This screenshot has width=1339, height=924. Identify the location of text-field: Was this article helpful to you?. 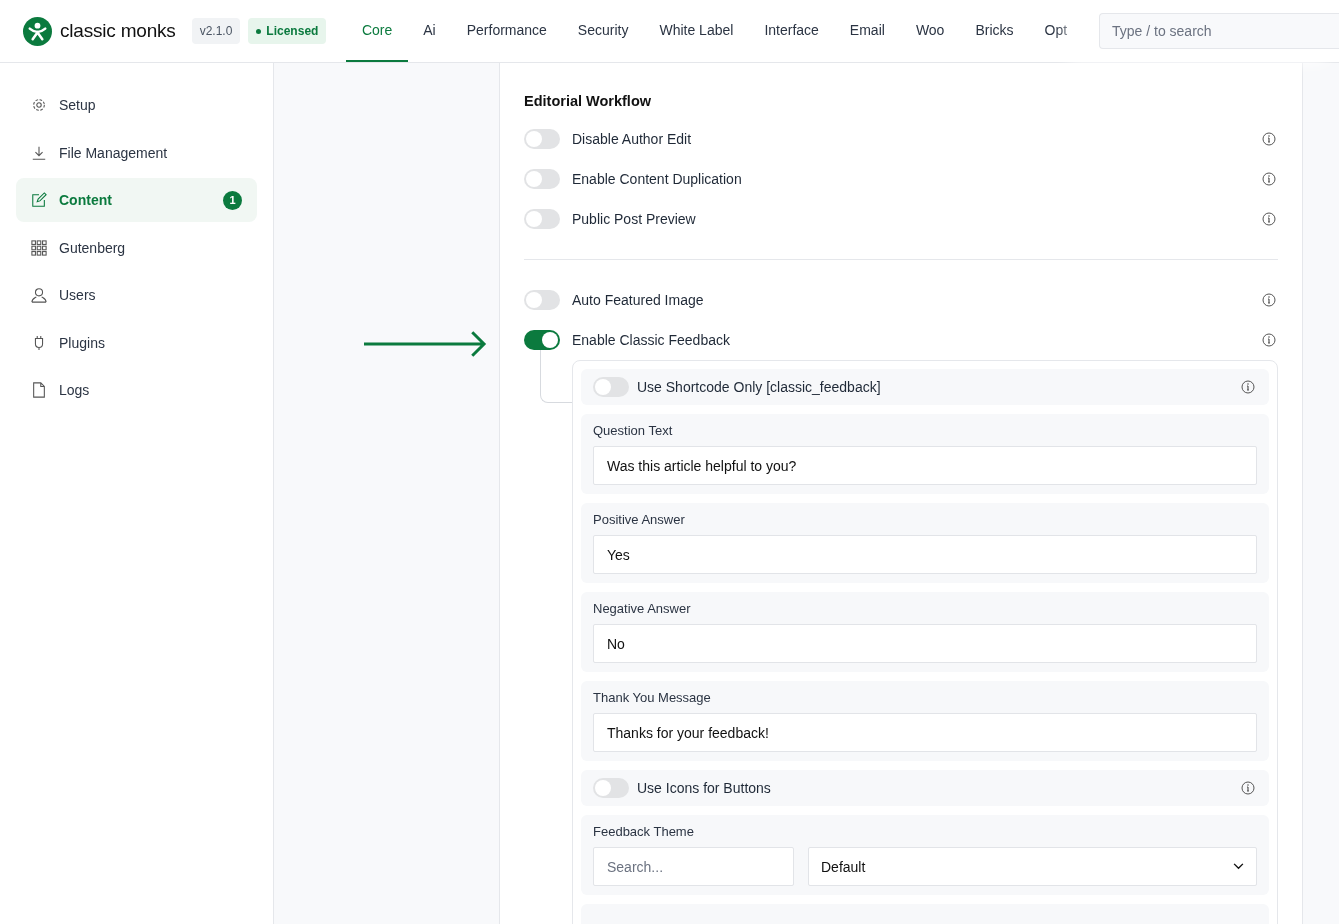
(925, 465).